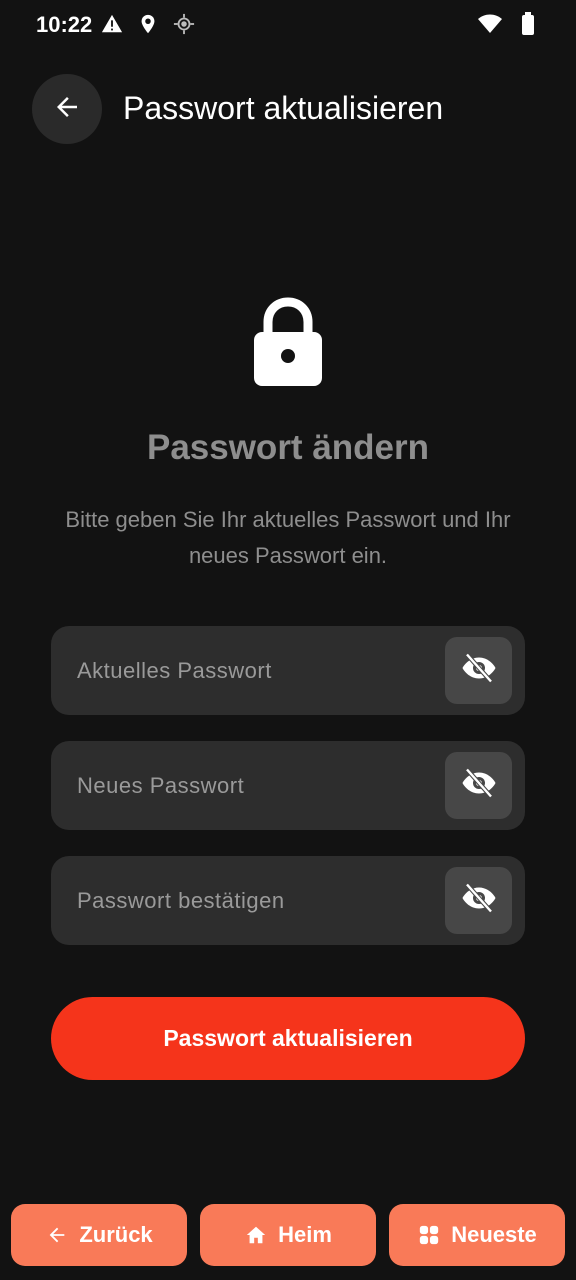 This screenshot has height=1280, width=576. What do you see at coordinates (490, 24) in the screenshot?
I see `wifi-icon` at bounding box center [490, 24].